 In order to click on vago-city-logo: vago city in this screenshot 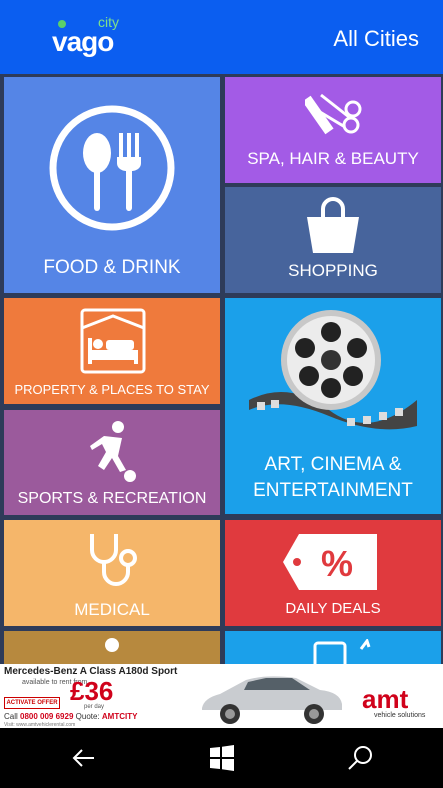, I will do `click(92, 38)`.